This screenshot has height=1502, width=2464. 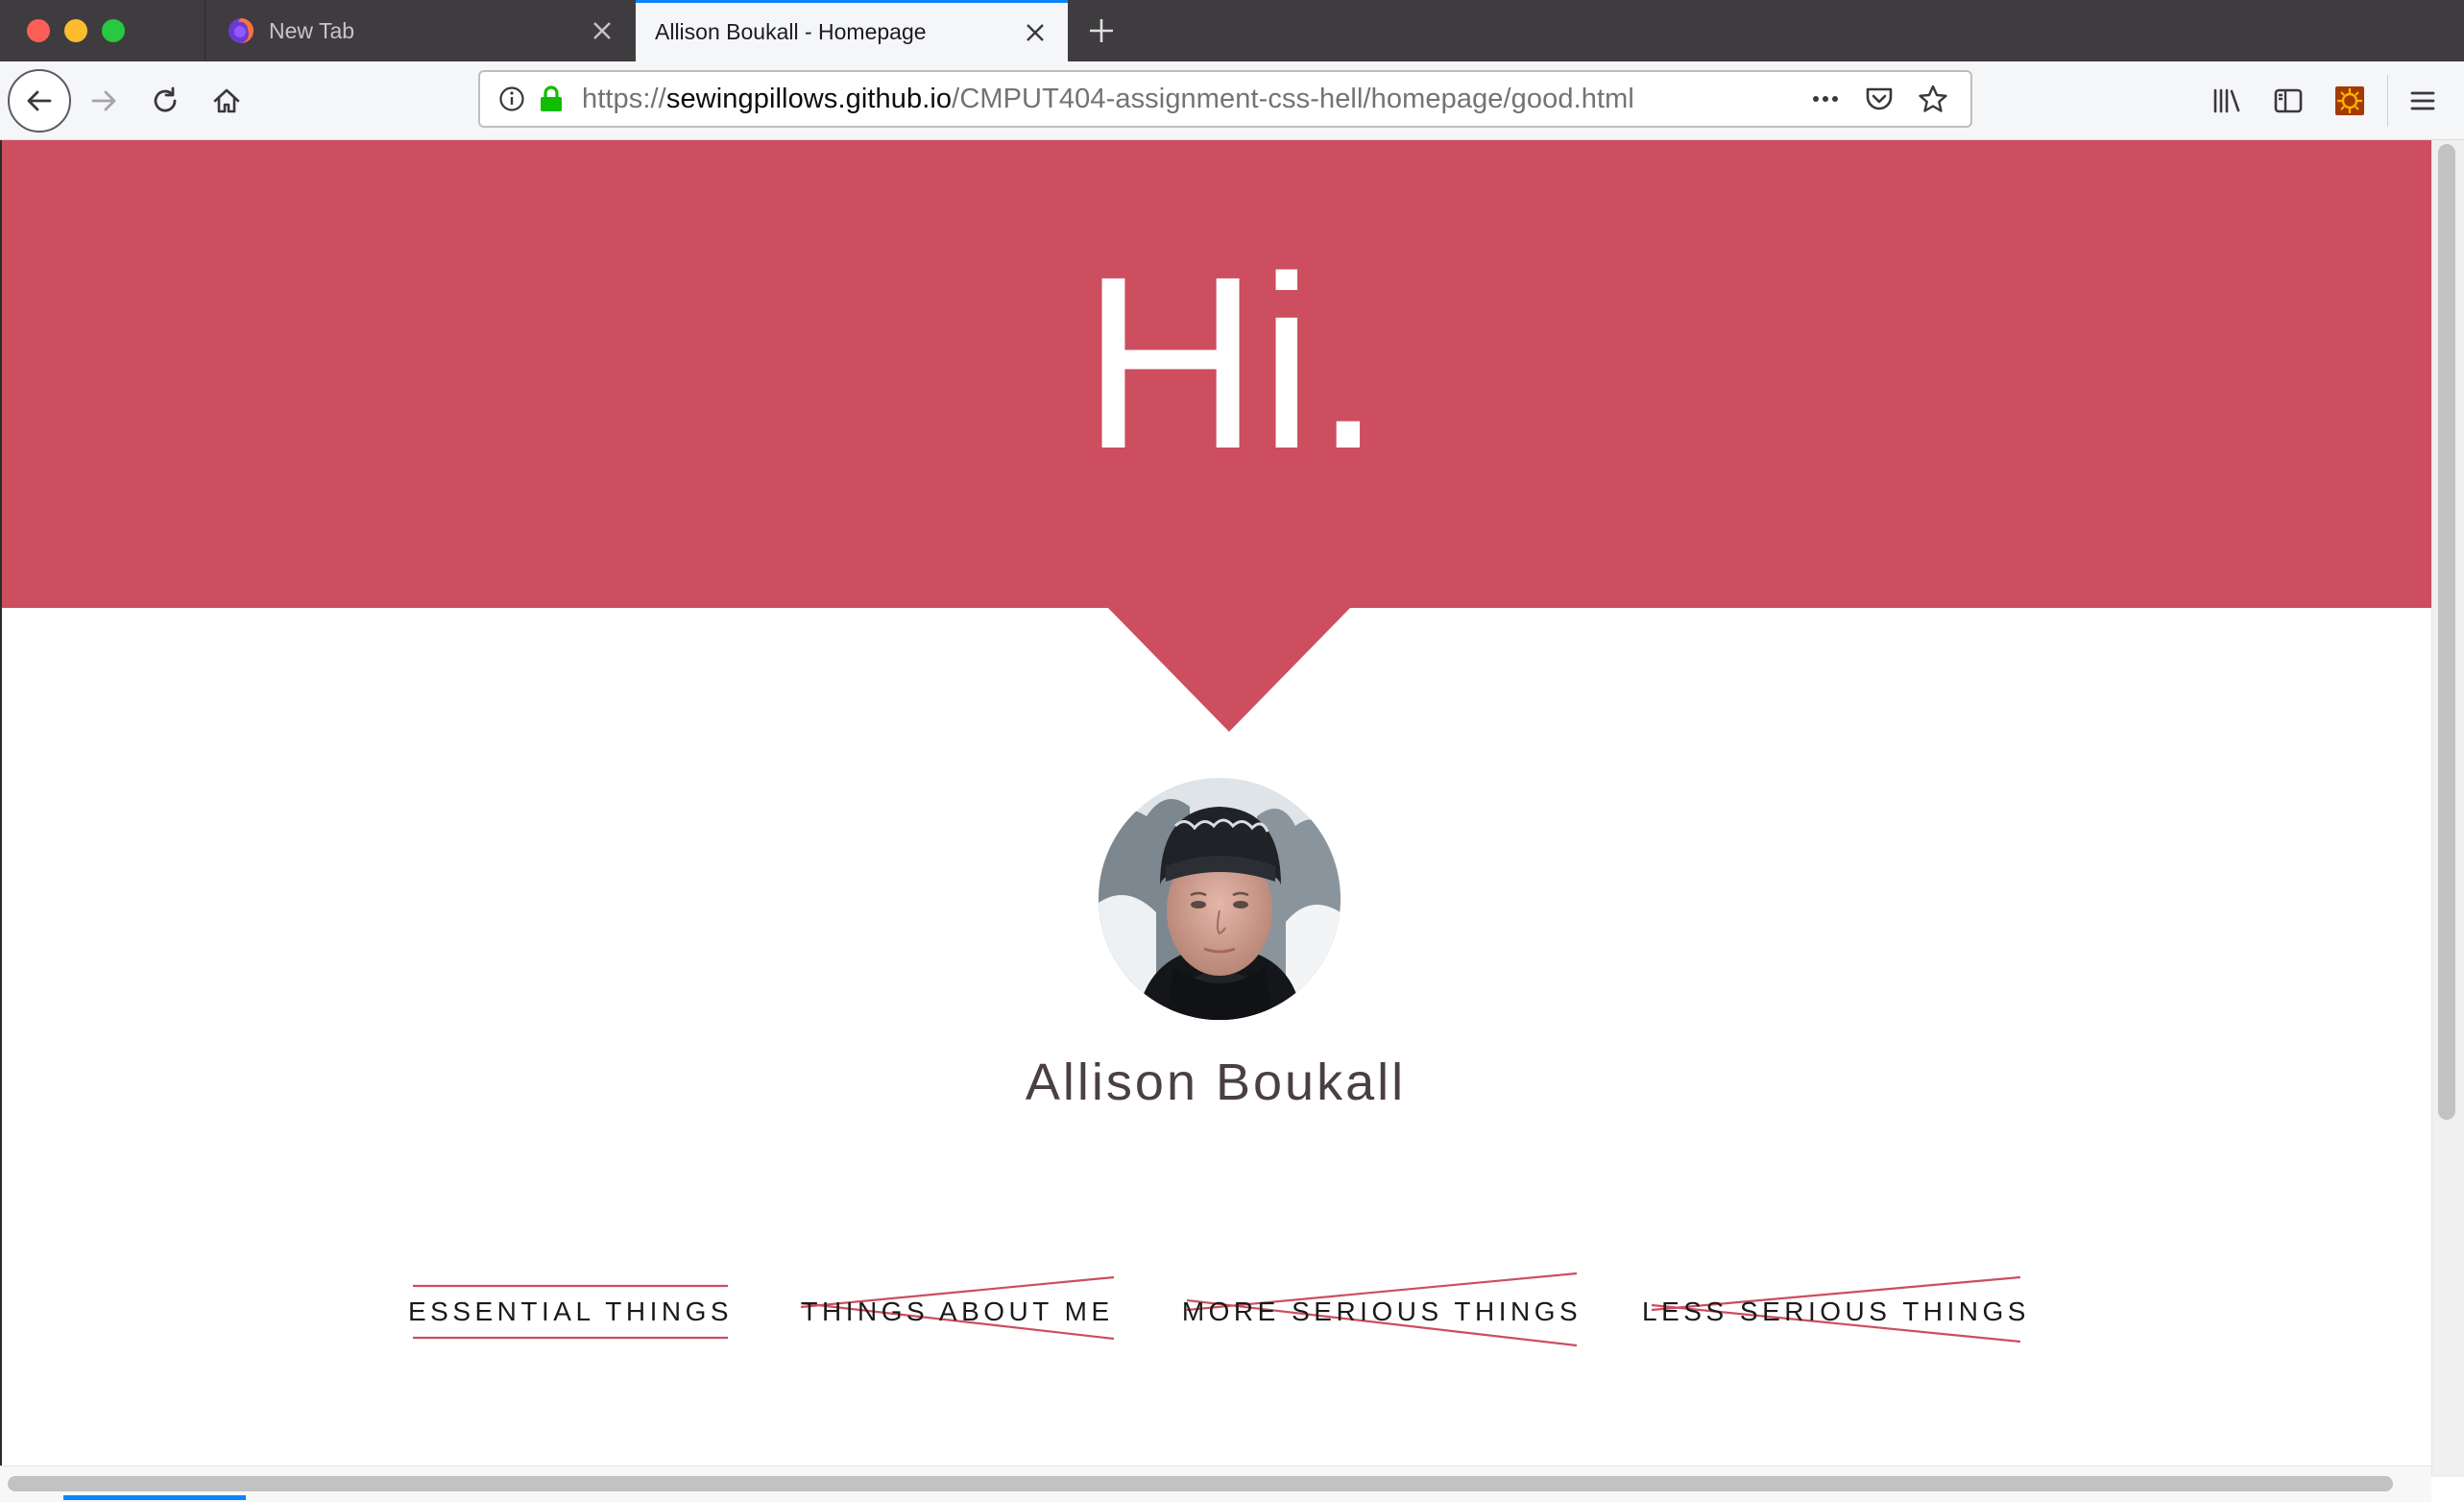 What do you see at coordinates (1, 821) in the screenshot?
I see `window-edge` at bounding box center [1, 821].